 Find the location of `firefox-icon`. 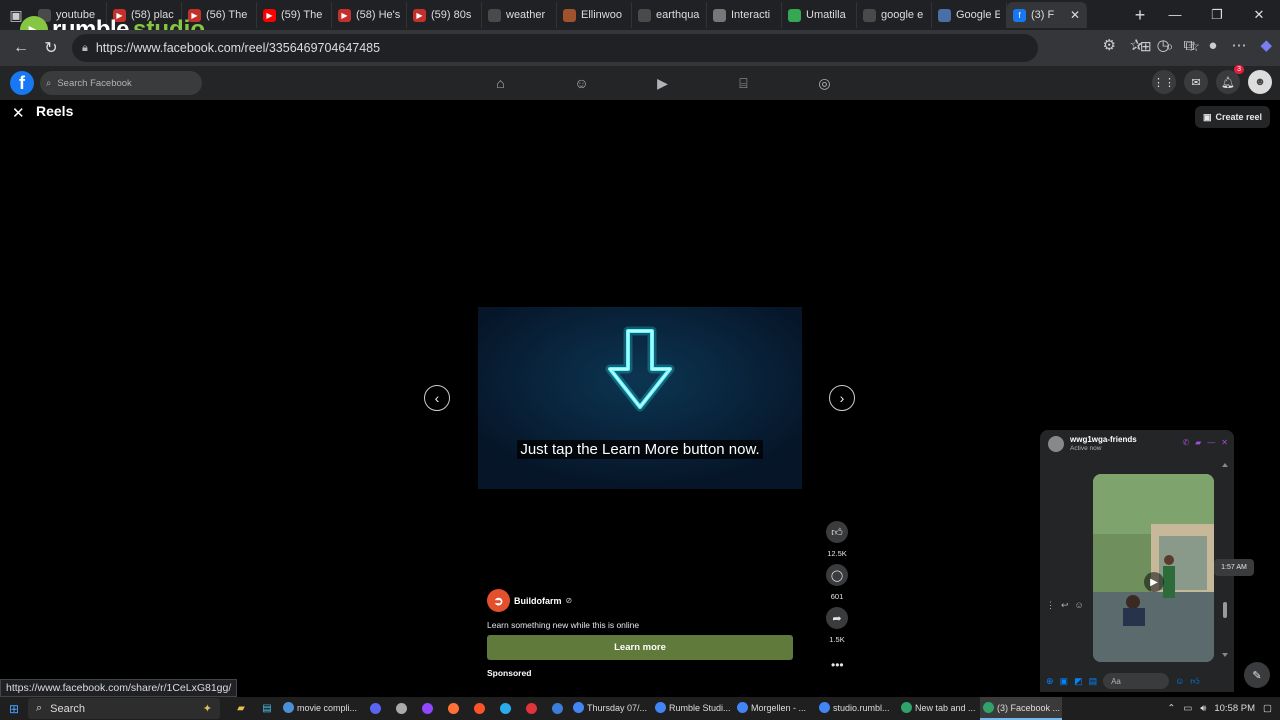

firefox-icon is located at coordinates (453, 708).